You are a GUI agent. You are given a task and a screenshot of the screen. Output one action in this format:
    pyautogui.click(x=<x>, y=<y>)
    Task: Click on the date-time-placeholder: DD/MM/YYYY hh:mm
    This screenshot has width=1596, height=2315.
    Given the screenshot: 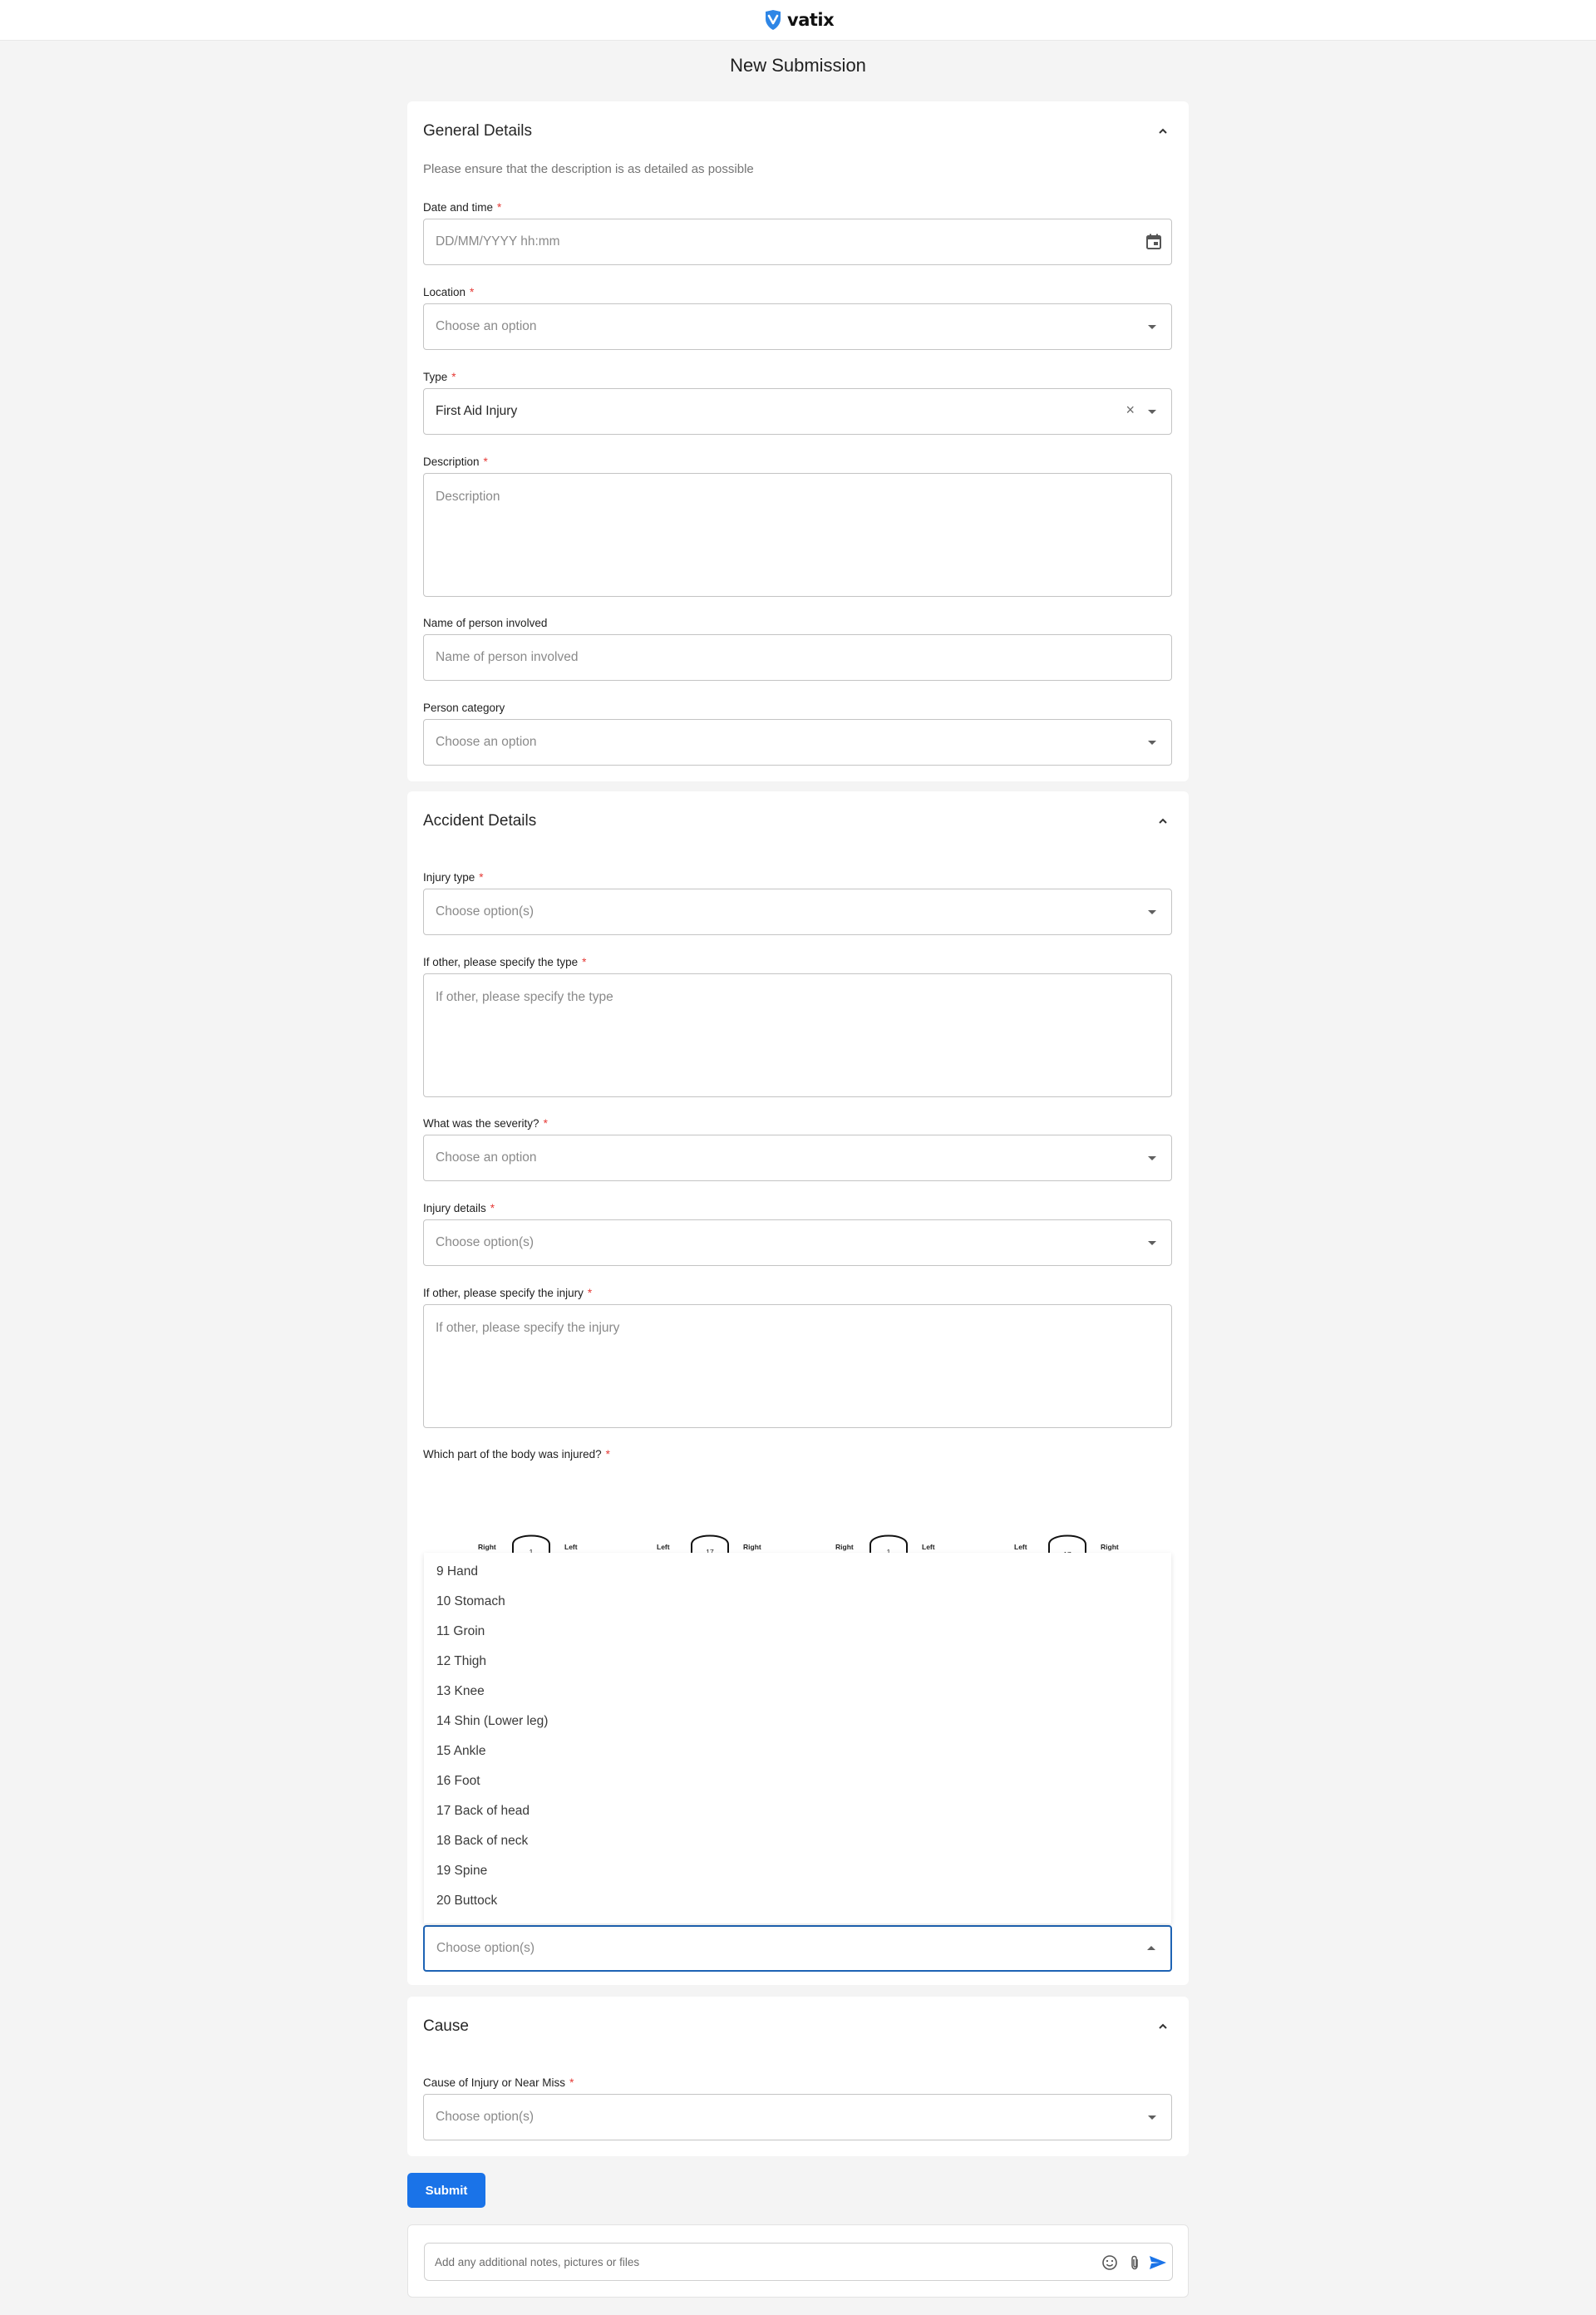 What is the action you would take?
    pyautogui.click(x=498, y=241)
    